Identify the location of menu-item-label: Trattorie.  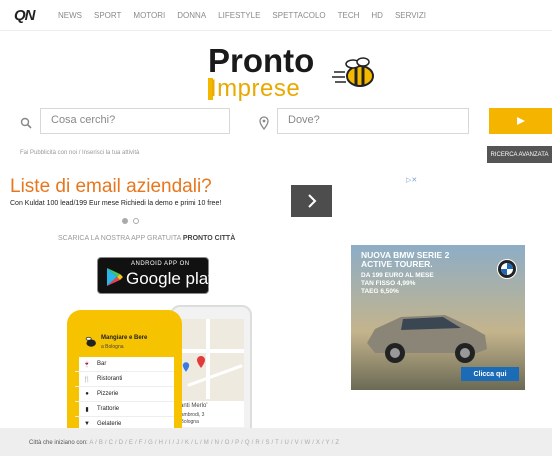
(108, 409).